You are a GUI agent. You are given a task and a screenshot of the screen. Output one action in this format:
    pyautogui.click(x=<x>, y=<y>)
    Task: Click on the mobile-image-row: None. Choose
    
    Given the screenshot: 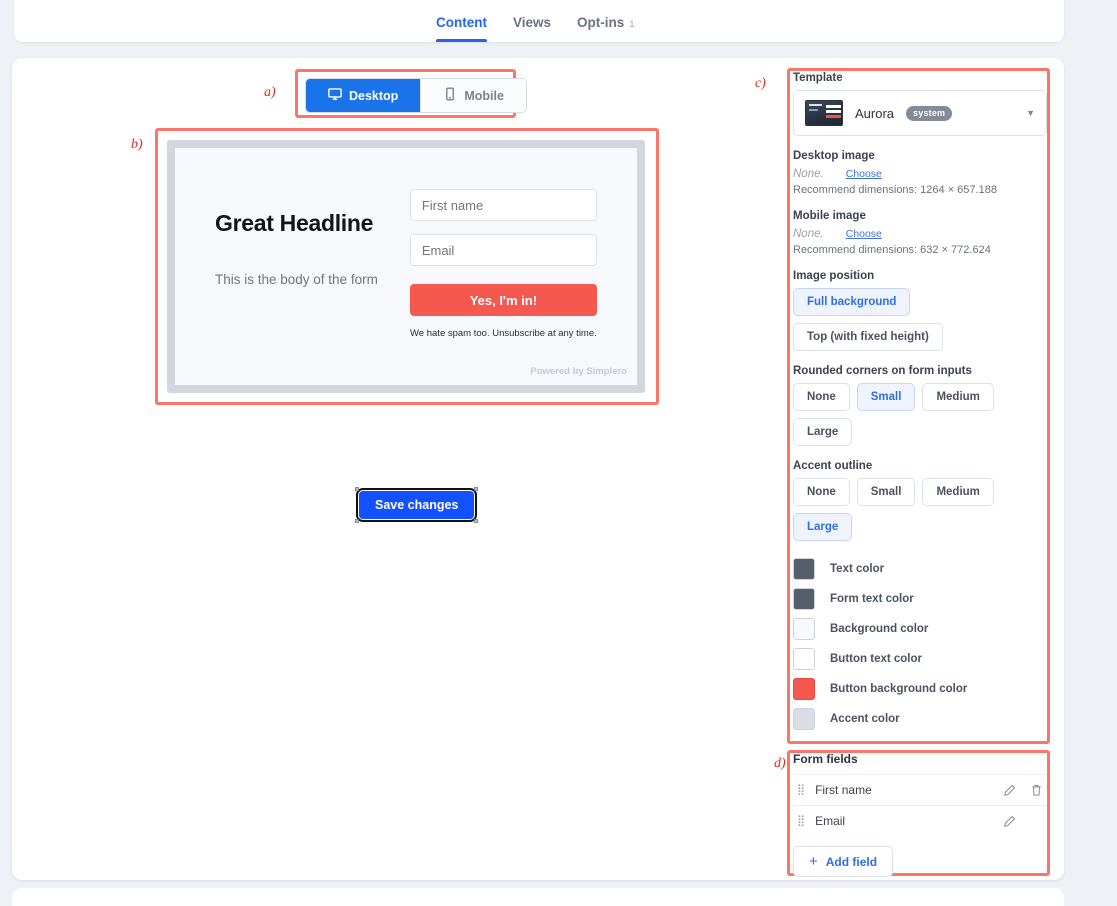 What is the action you would take?
    pyautogui.click(x=920, y=234)
    